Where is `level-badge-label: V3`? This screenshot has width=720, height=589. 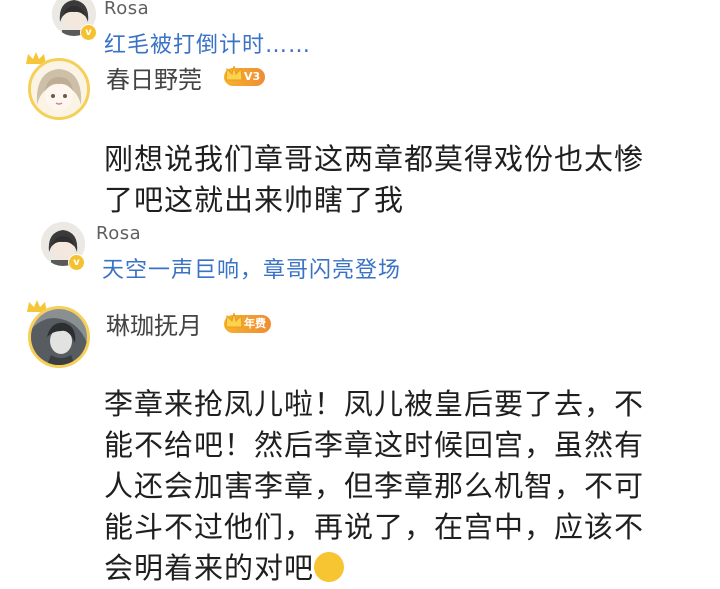
level-badge-label: V3 is located at coordinates (252, 76).